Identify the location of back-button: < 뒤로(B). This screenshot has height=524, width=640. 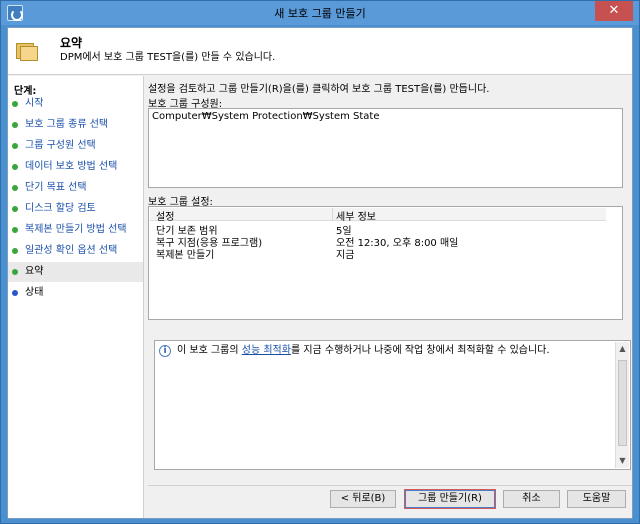
(363, 499).